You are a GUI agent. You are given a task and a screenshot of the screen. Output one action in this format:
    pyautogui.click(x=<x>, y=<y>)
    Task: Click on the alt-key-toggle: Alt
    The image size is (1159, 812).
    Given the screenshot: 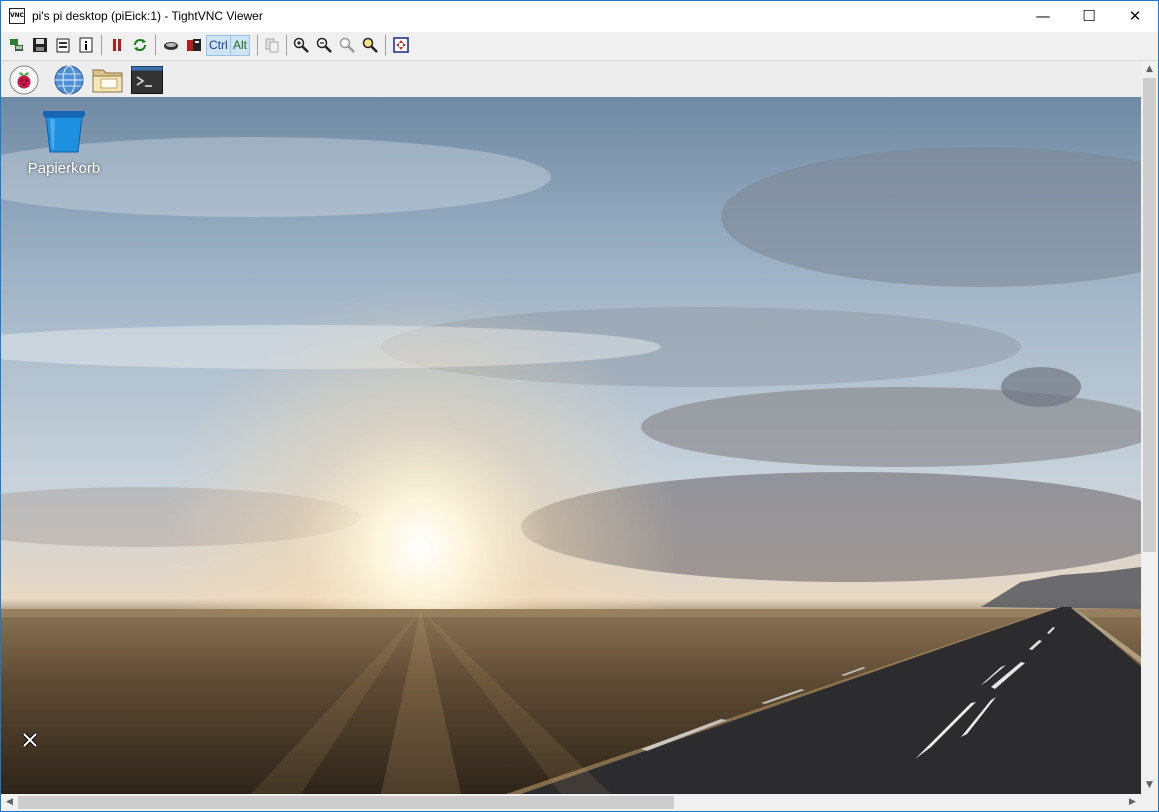 What is the action you would take?
    pyautogui.click(x=240, y=45)
    